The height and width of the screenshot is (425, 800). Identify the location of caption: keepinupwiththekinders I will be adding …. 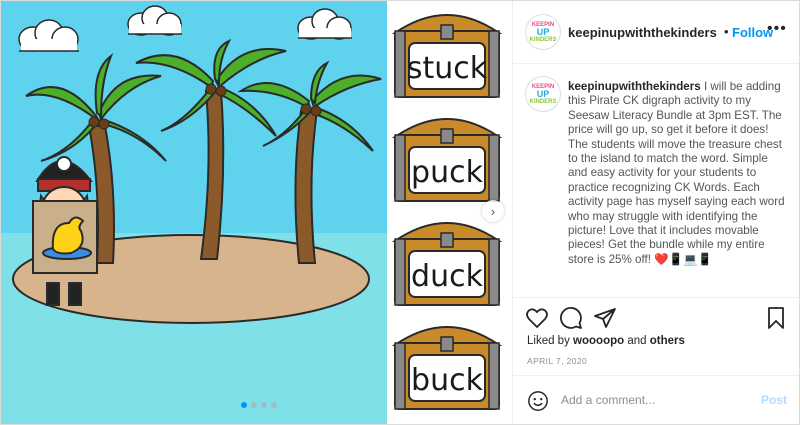
(678, 173).